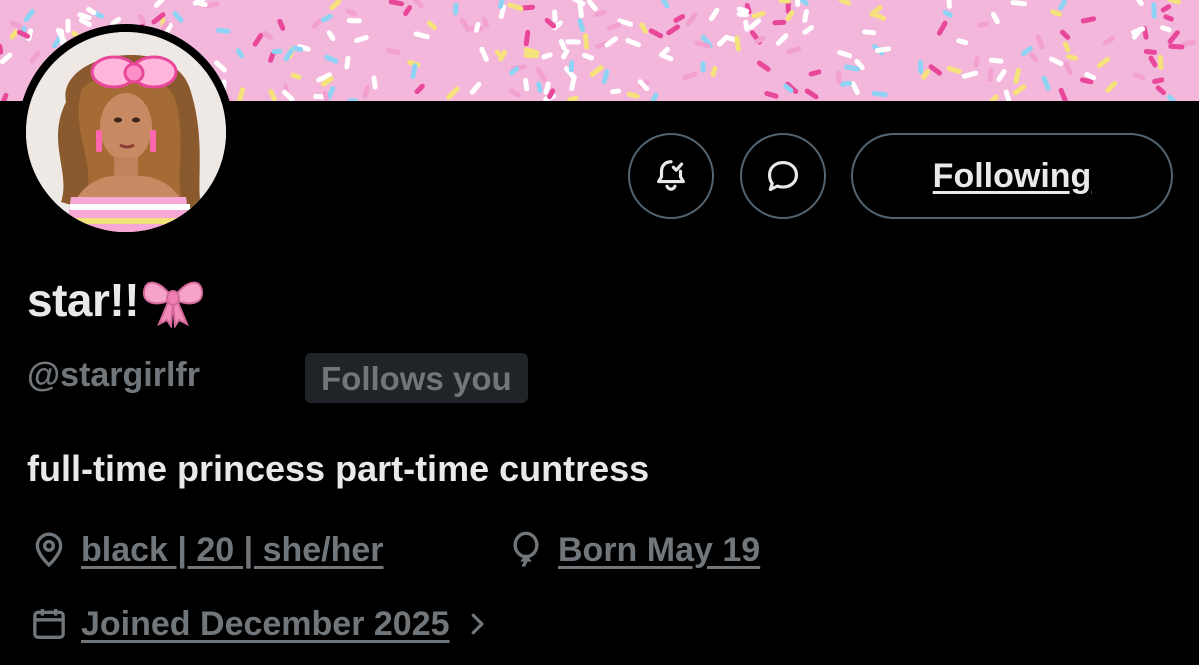 This screenshot has width=1199, height=665. I want to click on following-button: Following, so click(1012, 176).